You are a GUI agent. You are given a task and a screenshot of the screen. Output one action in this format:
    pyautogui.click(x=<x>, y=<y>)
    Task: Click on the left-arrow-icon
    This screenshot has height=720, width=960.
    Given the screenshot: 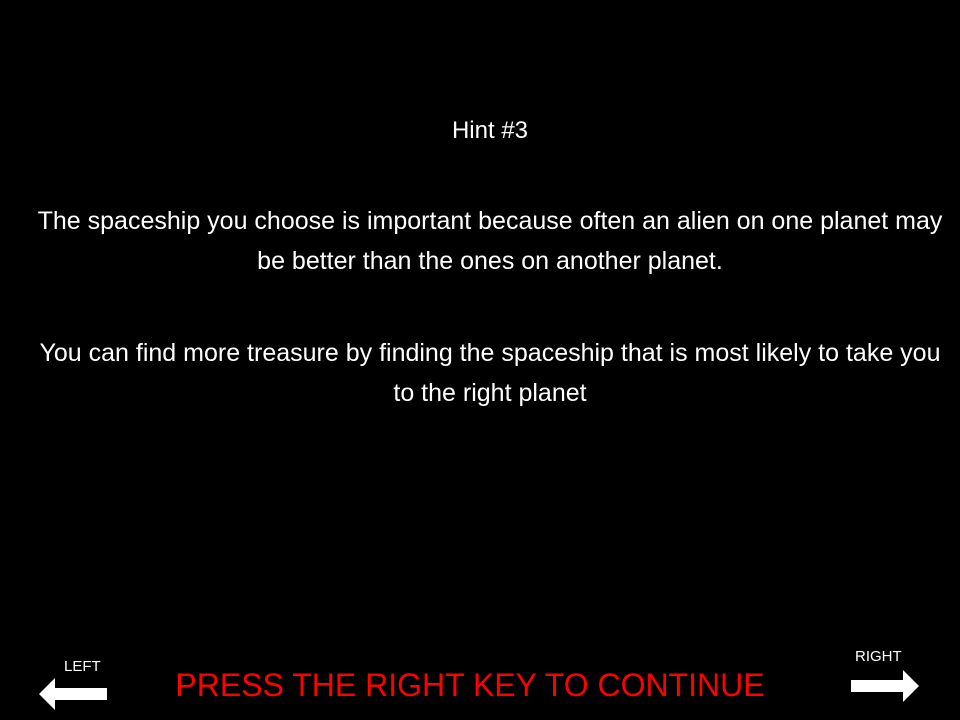 What is the action you would take?
    pyautogui.click(x=74, y=694)
    